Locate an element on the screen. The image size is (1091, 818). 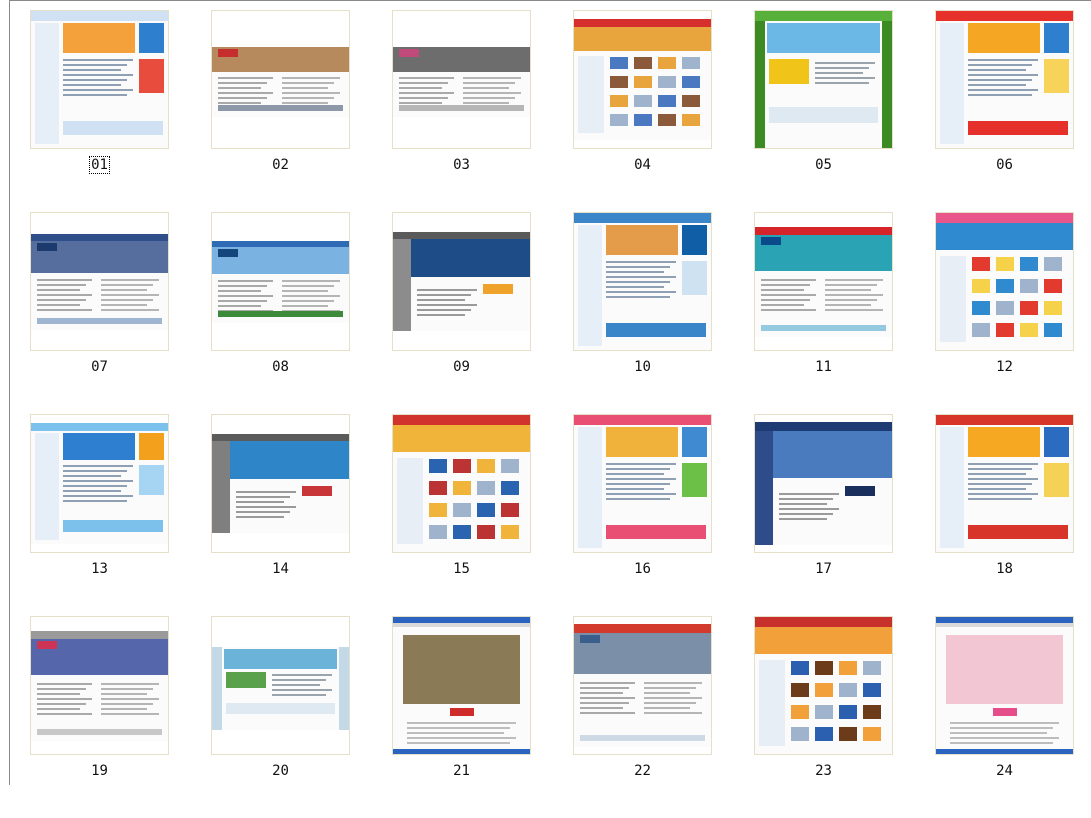
thumbnail-label: 07 is located at coordinates (99, 367).